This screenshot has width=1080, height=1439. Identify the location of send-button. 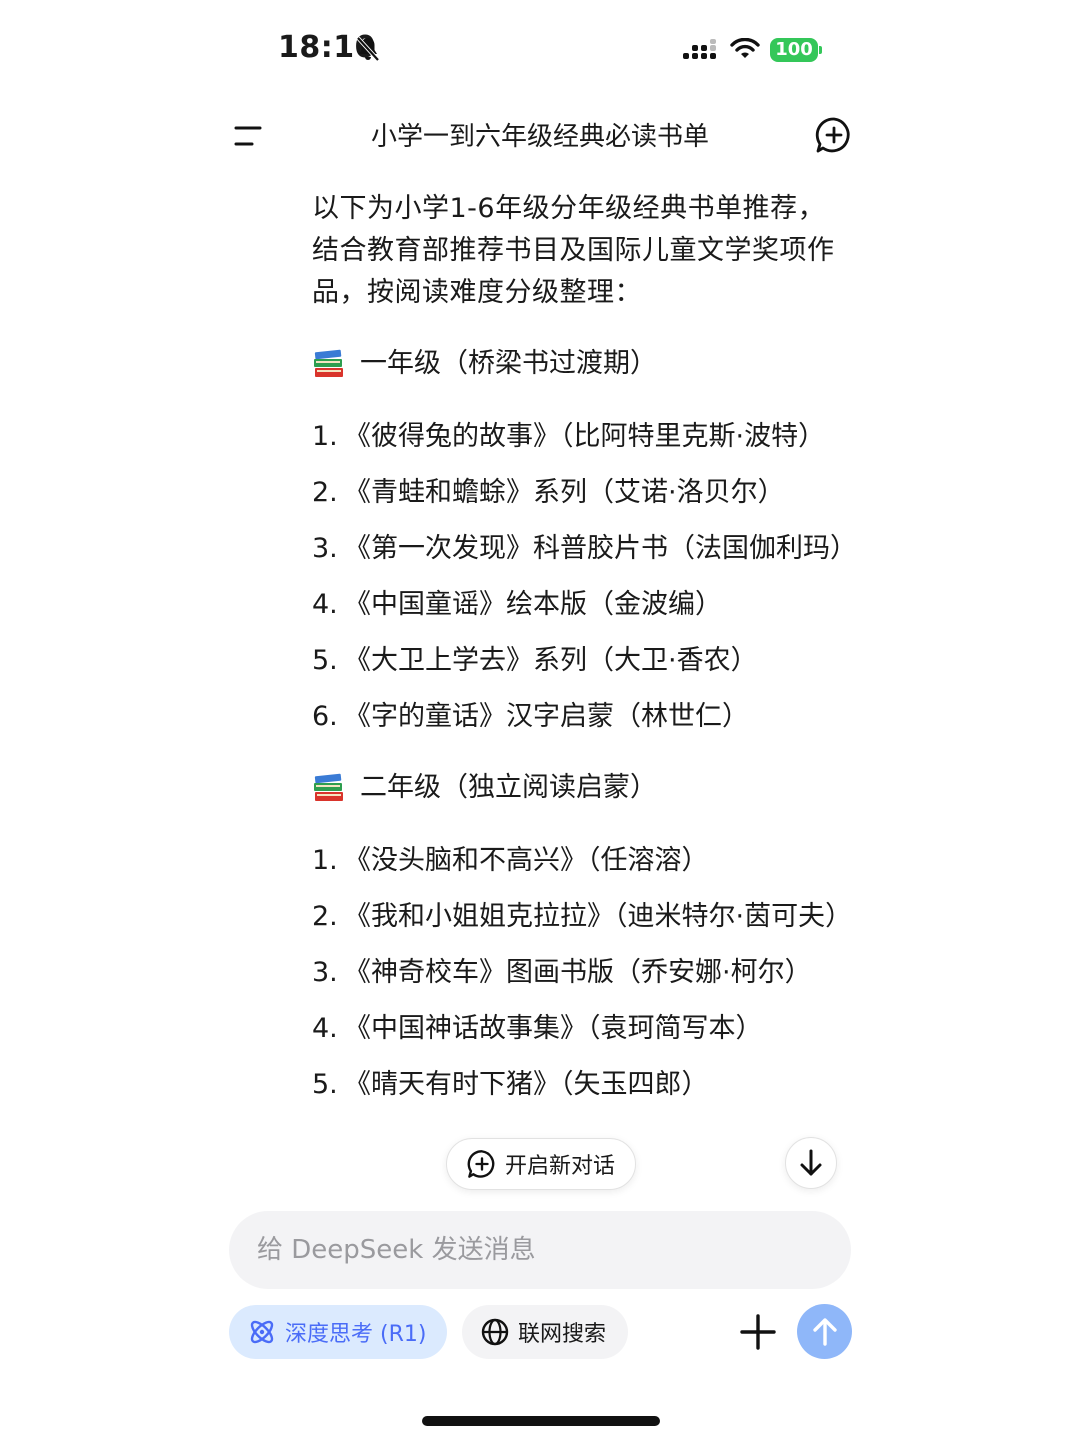
(824, 1331).